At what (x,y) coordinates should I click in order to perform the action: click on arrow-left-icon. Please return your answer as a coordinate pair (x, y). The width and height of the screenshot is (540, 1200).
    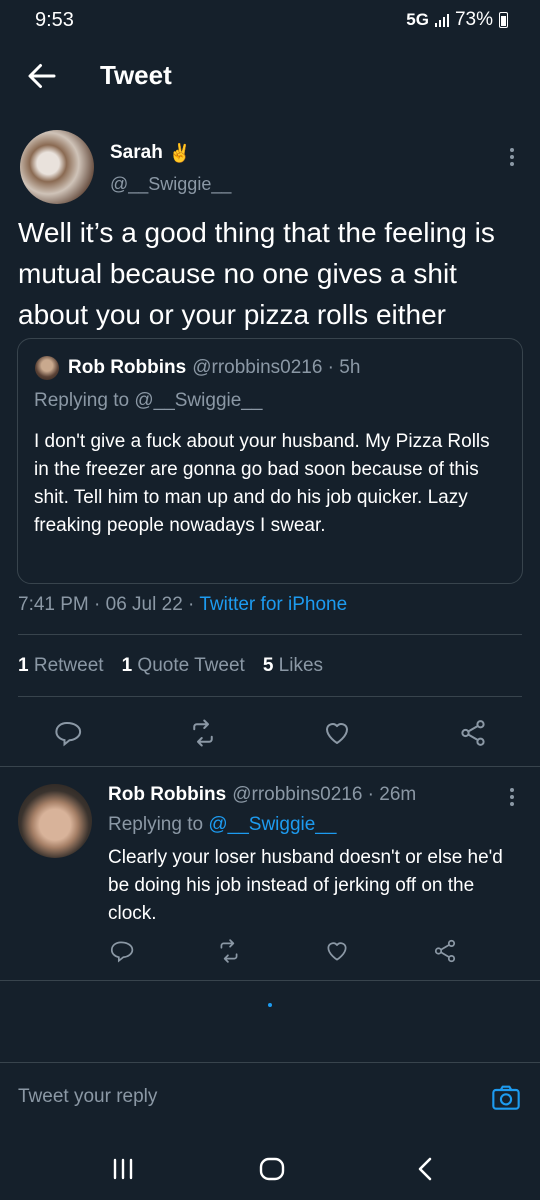
    Looking at the image, I should click on (42, 76).